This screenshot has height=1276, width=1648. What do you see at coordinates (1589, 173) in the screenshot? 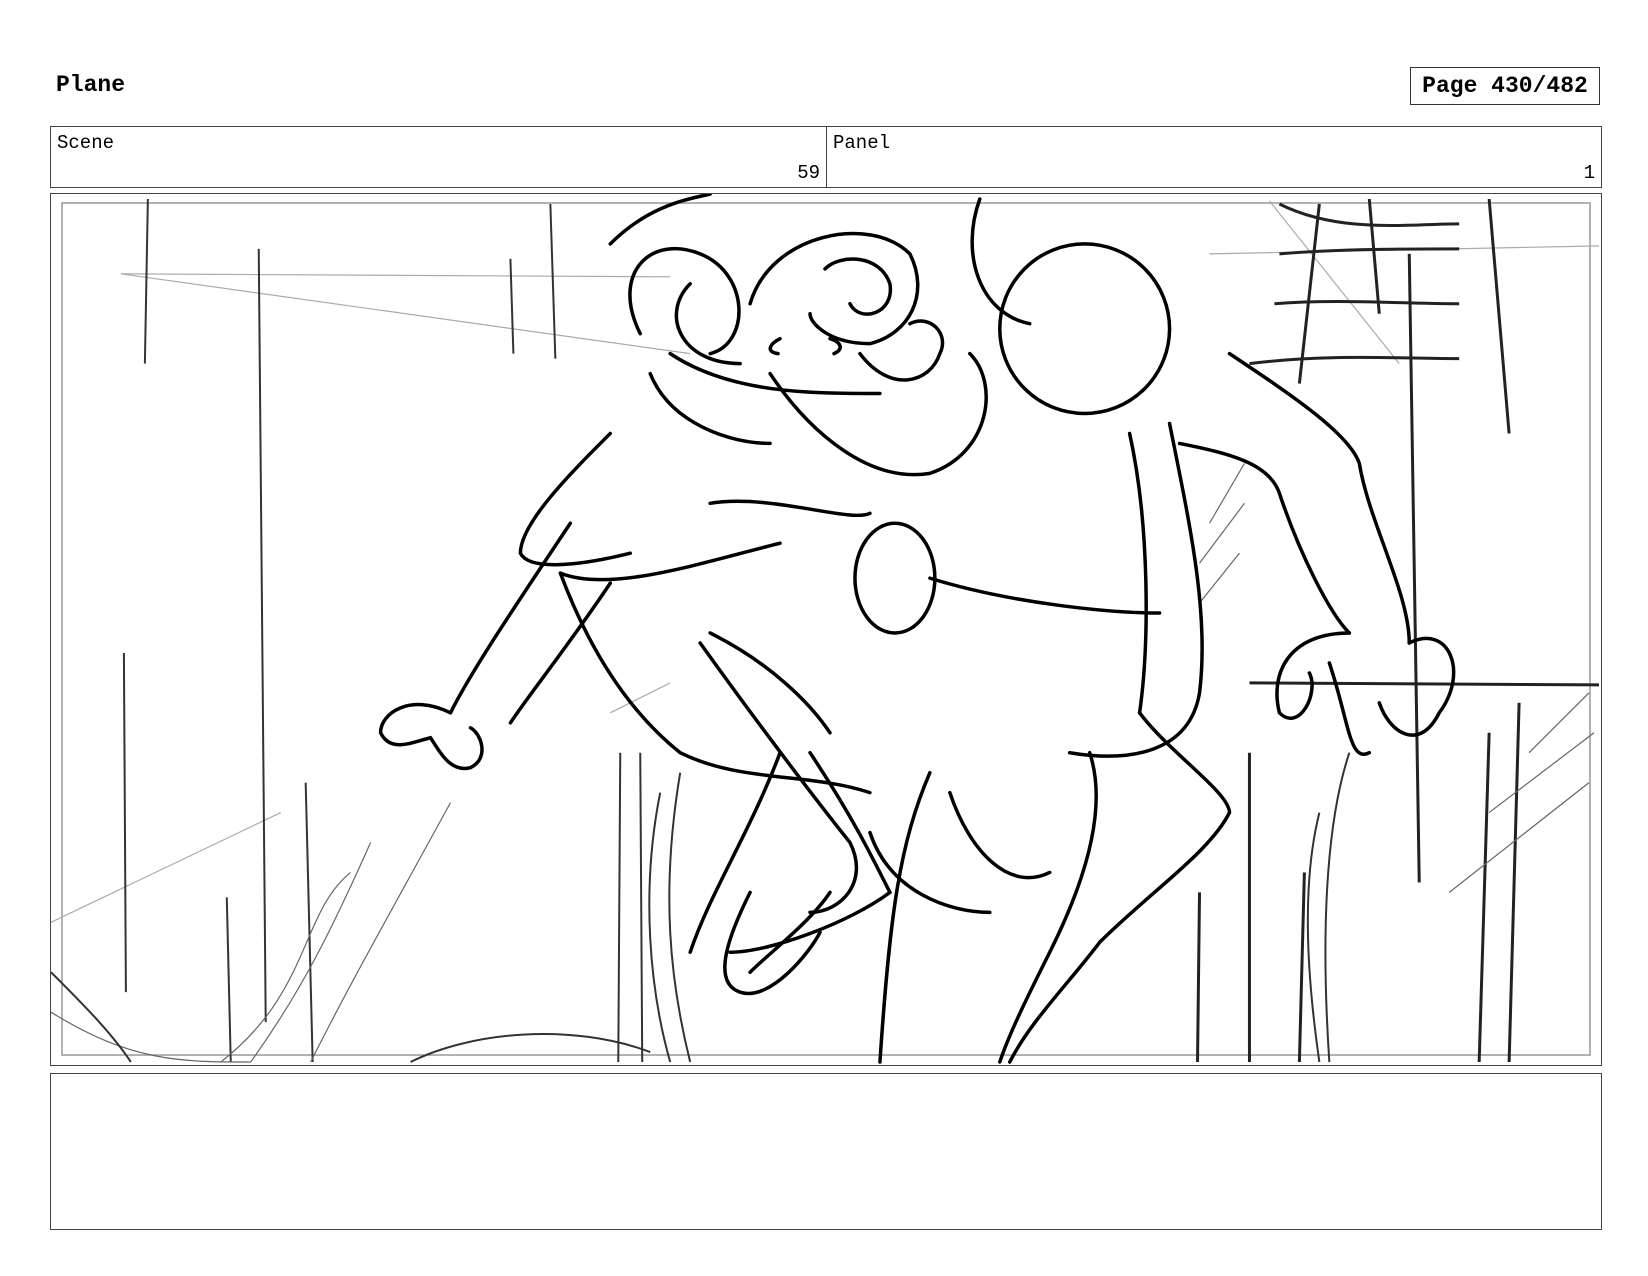
I see `panel-number: 1` at bounding box center [1589, 173].